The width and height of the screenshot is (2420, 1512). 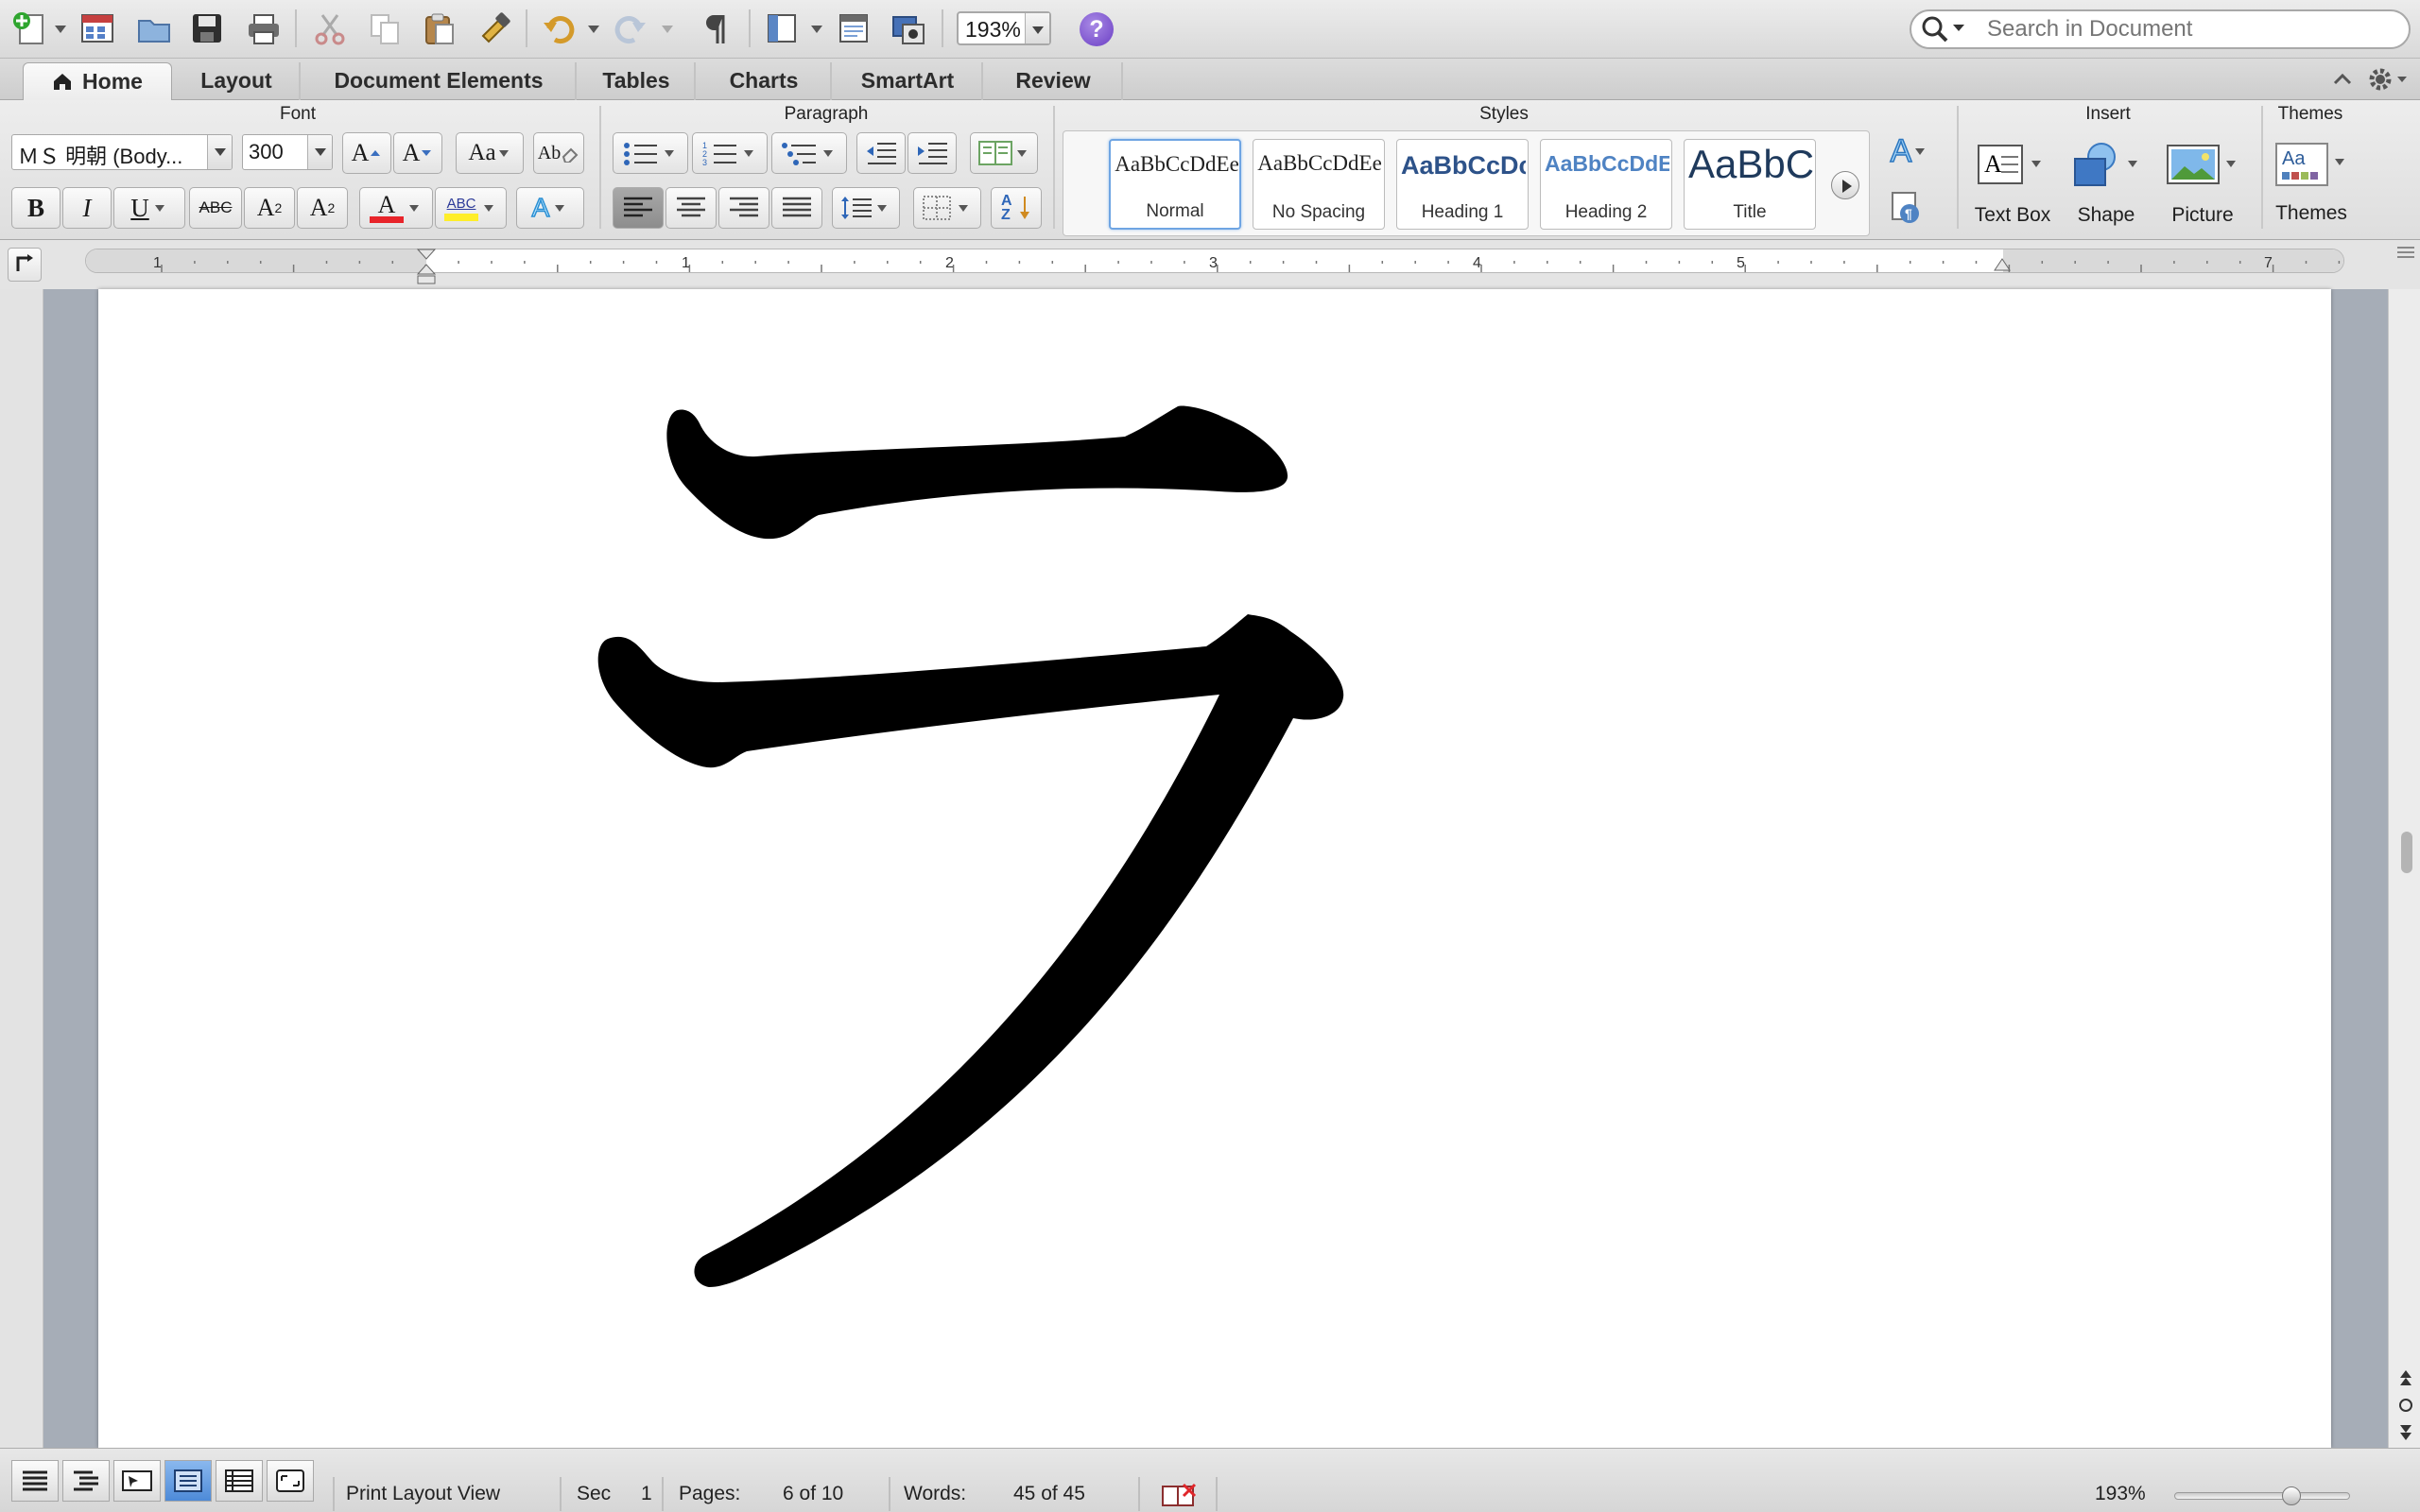 I want to click on zoom-slider, so click(x=2262, y=1496).